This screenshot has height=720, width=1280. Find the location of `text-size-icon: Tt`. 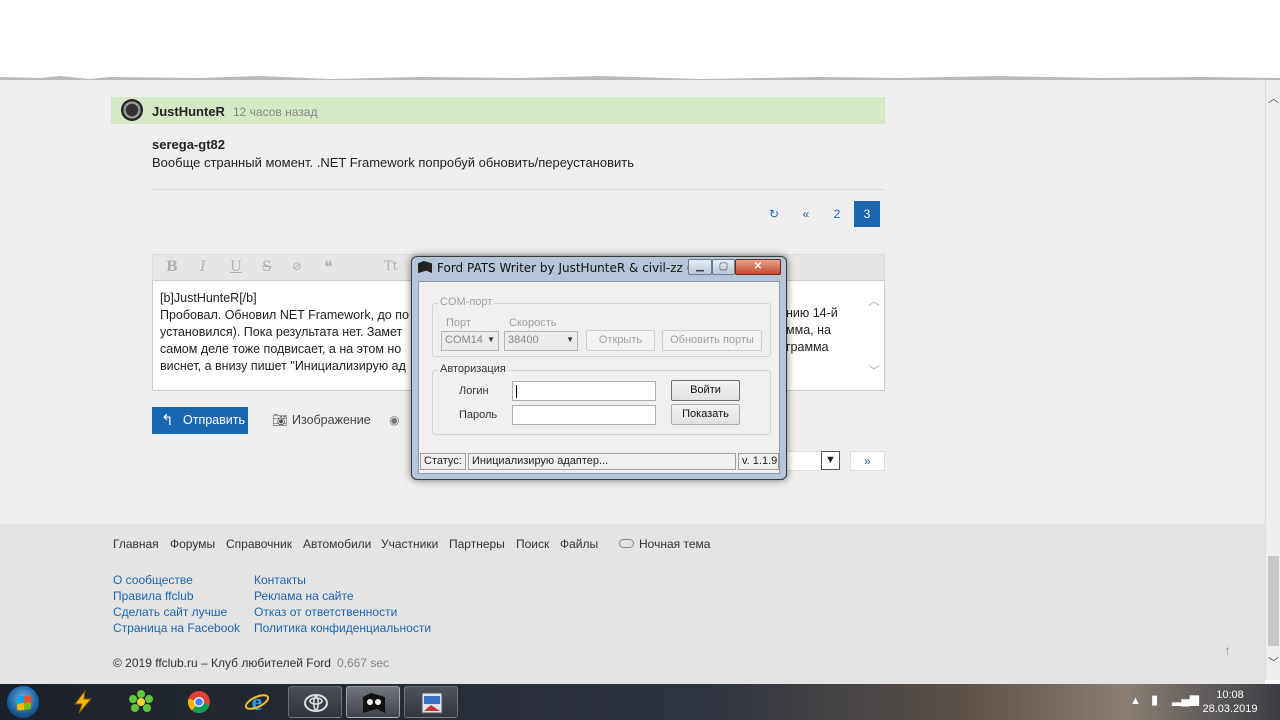

text-size-icon: Tt is located at coordinates (391, 266).